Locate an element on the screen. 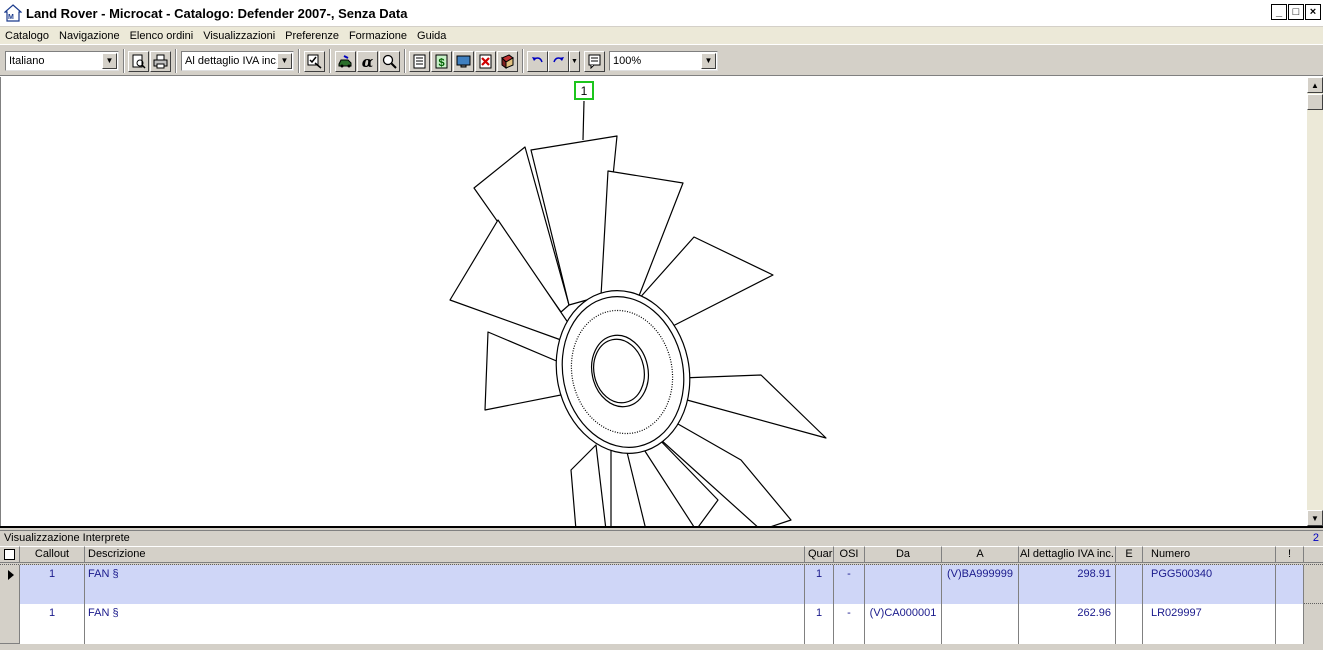 Image resolution: width=1323 pixels, height=650 pixels. language-select-value: Italiano is located at coordinates (27, 61).